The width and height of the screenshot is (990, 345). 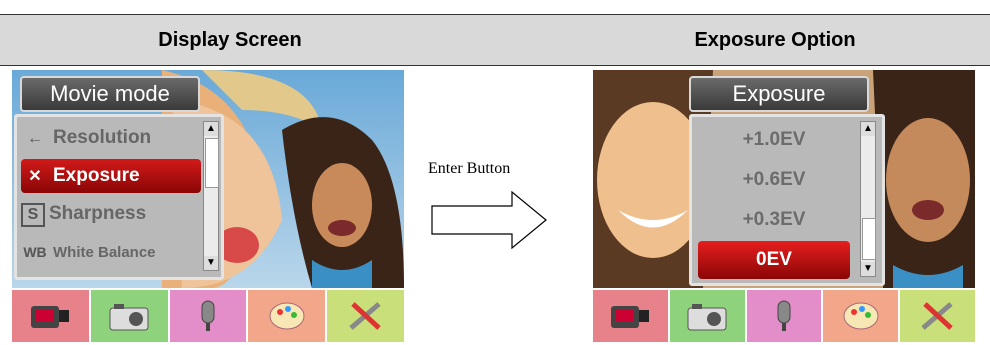 I want to click on arrow-left-icon: ←, so click(x=35, y=138).